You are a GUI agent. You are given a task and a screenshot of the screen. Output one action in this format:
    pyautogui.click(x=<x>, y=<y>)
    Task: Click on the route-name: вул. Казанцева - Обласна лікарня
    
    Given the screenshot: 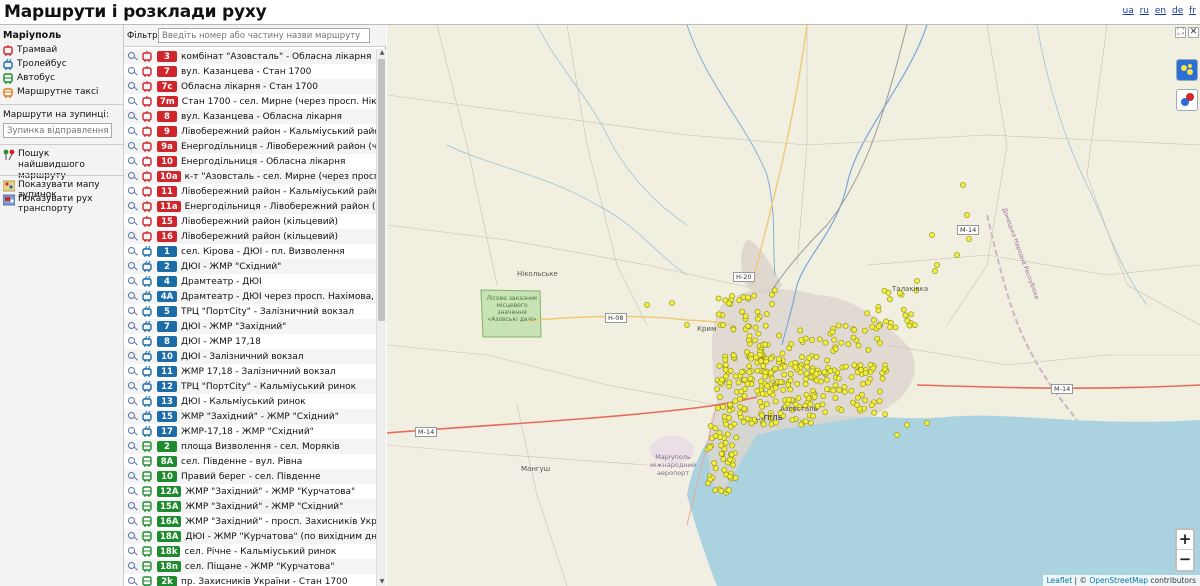 What is the action you would take?
    pyautogui.click(x=261, y=117)
    